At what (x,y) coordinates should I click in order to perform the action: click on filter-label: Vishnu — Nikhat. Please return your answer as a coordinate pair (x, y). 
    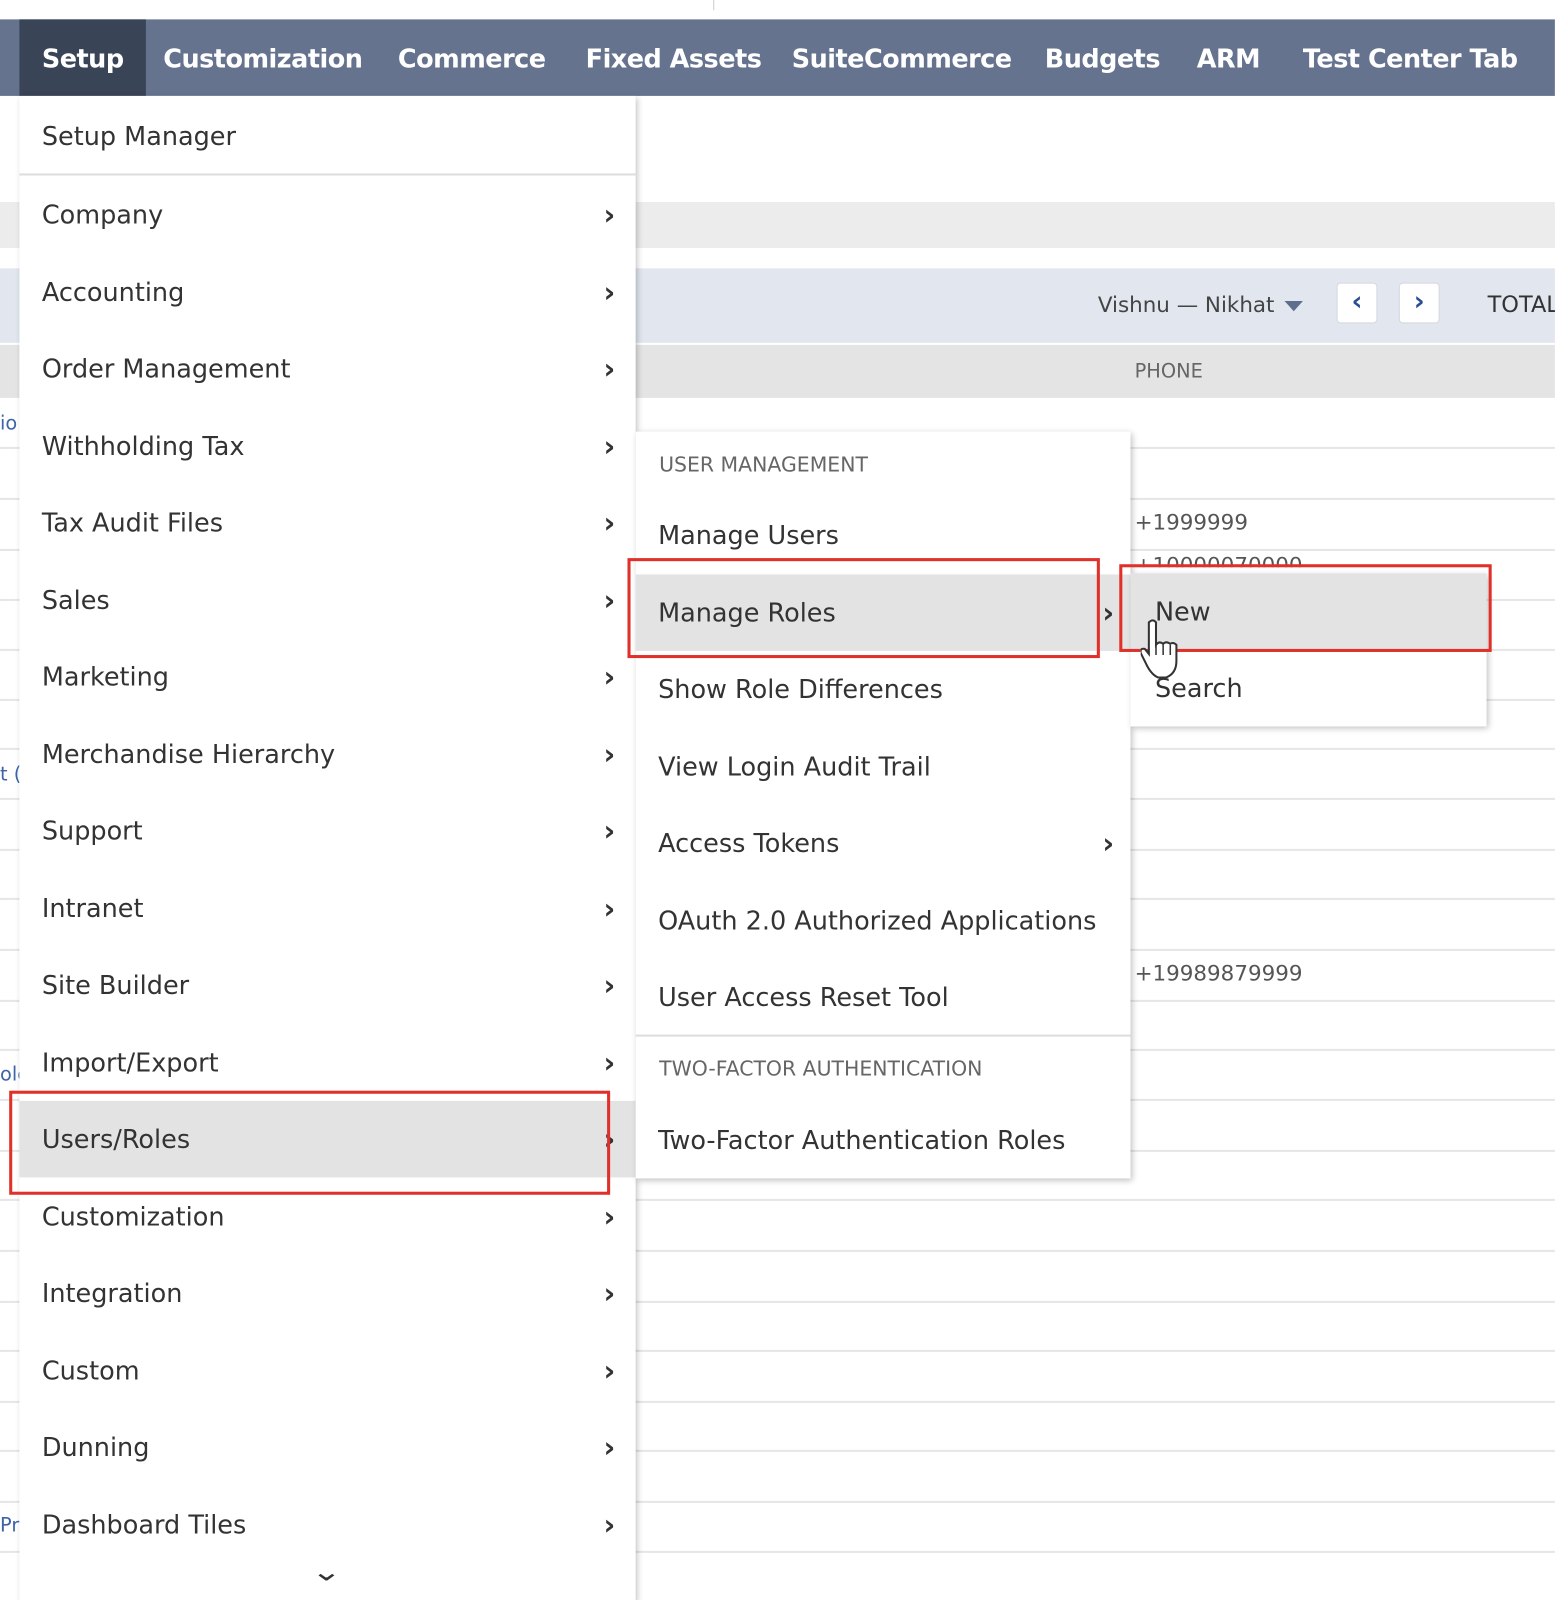
    Looking at the image, I should click on (1186, 305).